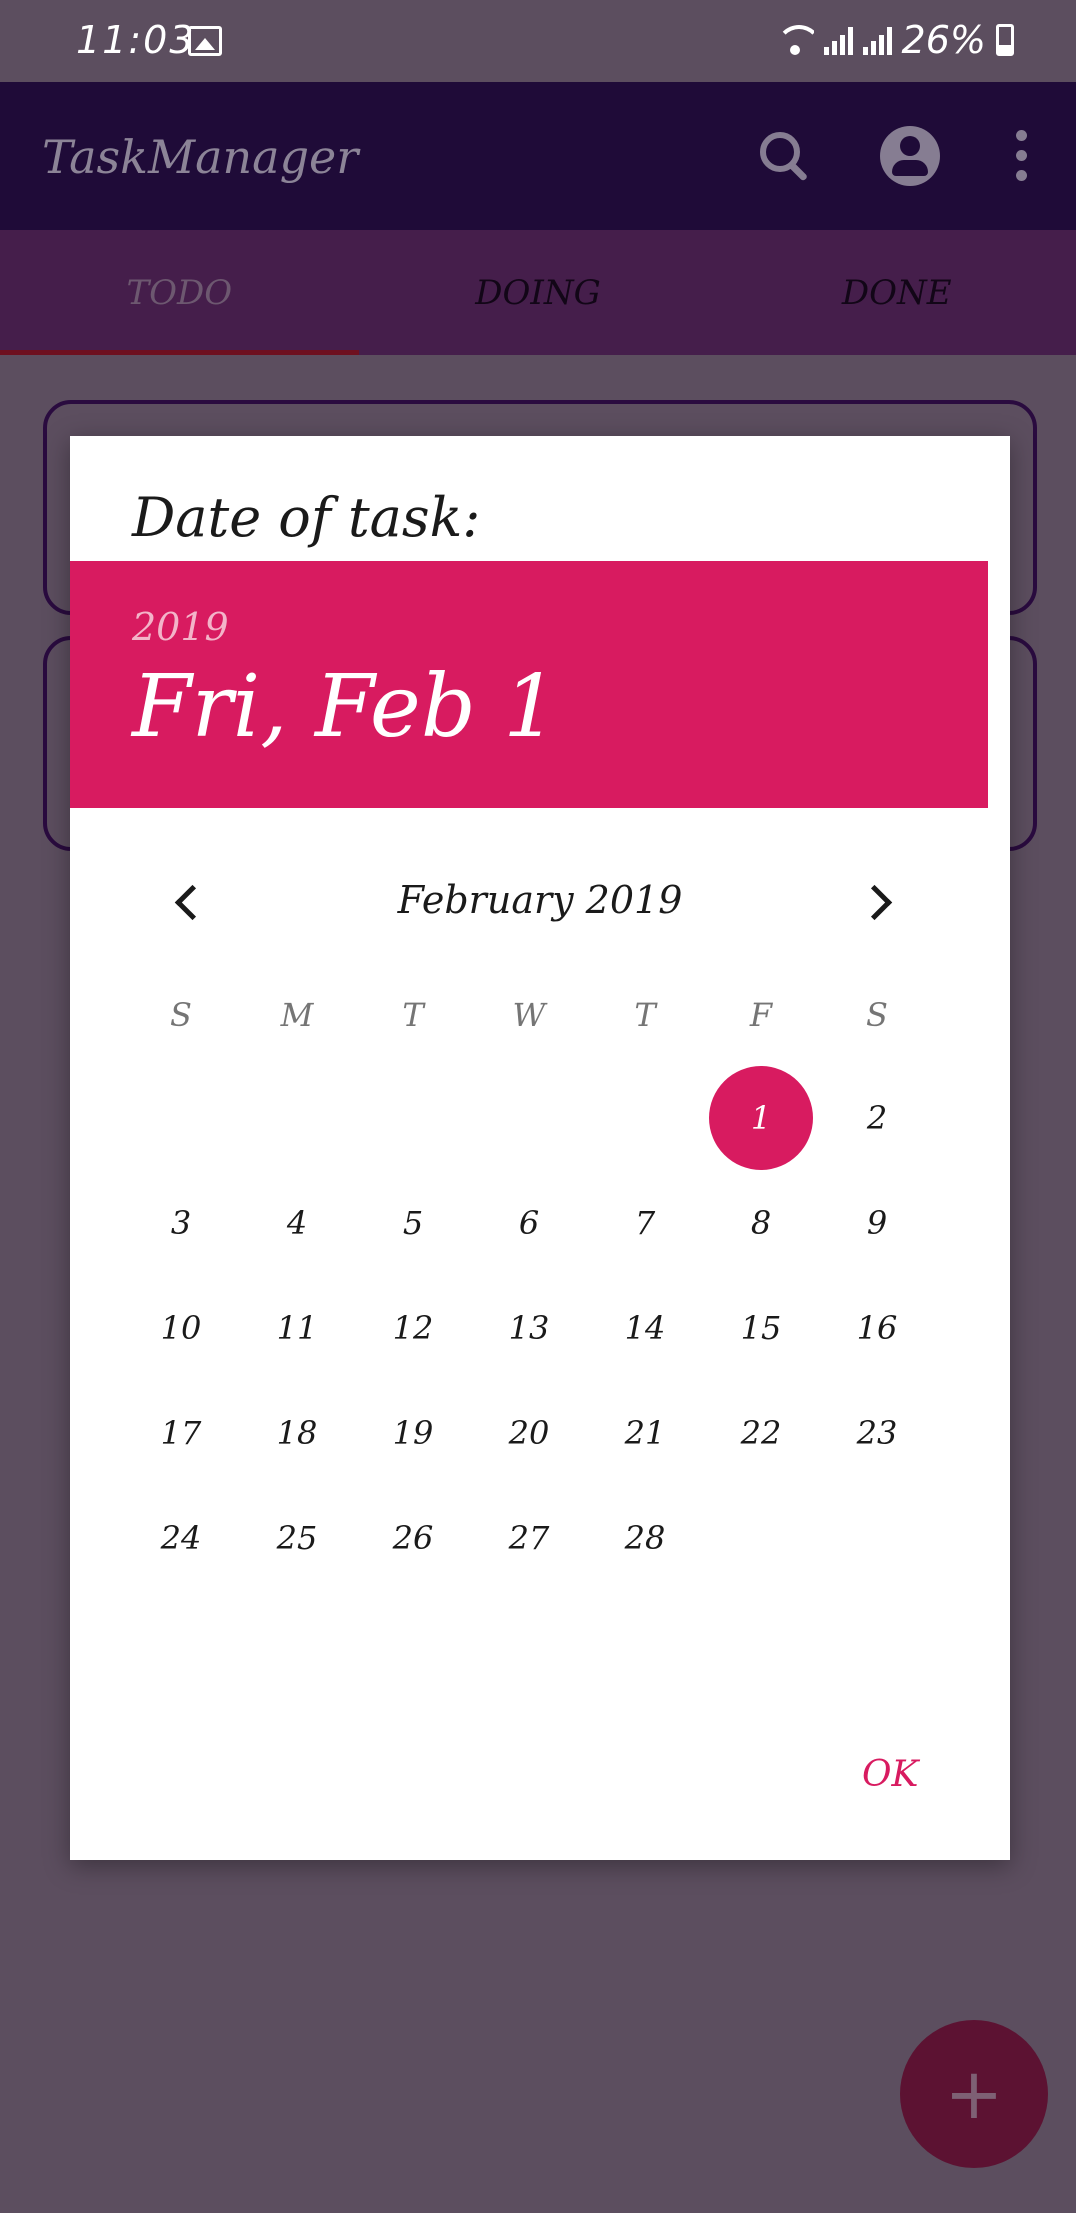  Describe the element at coordinates (794, 40) in the screenshot. I see `wifi-icon` at that location.